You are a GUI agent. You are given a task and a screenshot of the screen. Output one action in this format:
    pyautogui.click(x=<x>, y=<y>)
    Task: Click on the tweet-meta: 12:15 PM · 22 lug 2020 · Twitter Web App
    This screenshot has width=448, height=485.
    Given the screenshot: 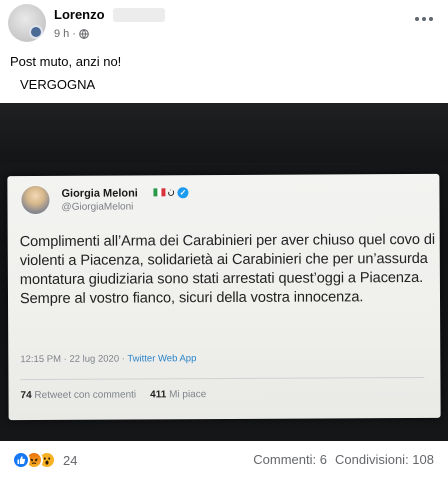 What is the action you would take?
    pyautogui.click(x=108, y=359)
    